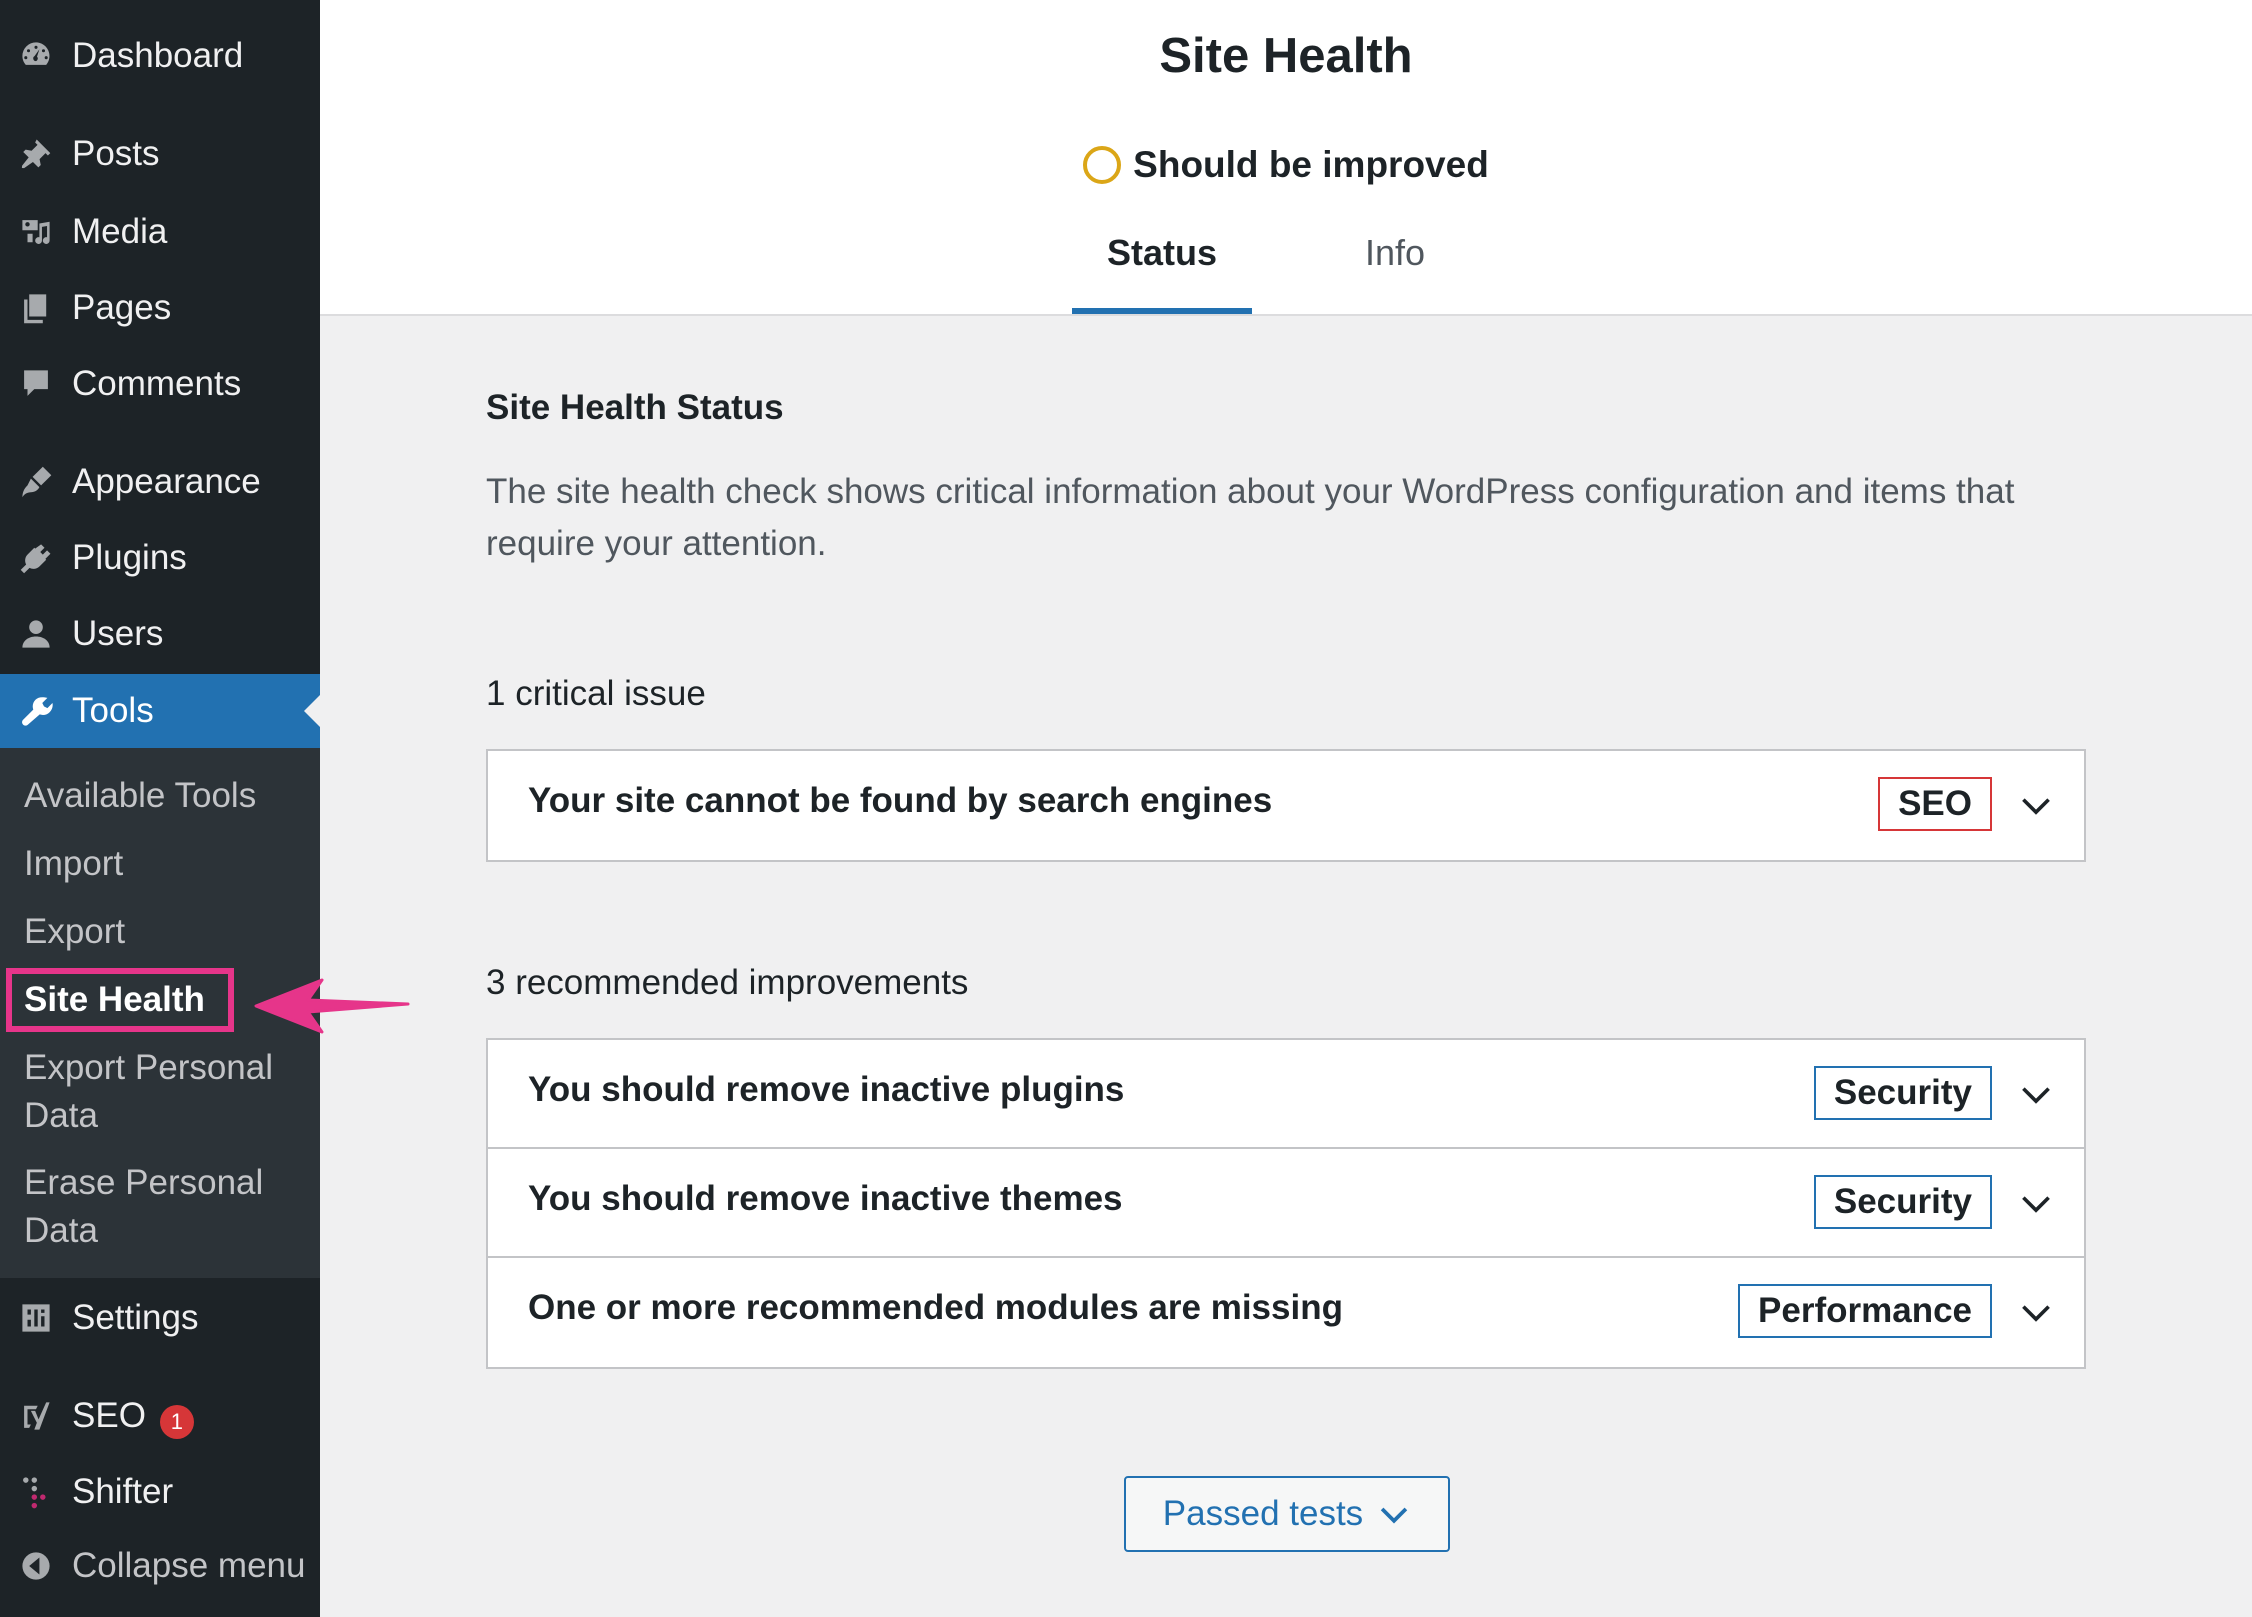 Image resolution: width=2252 pixels, height=1617 pixels. Describe the element at coordinates (123, 1491) in the screenshot. I see `menu-label: Shifter` at that location.